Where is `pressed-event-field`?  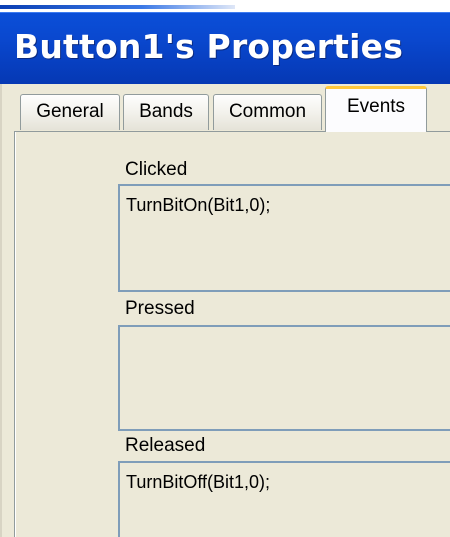
pressed-event-field is located at coordinates (284, 378).